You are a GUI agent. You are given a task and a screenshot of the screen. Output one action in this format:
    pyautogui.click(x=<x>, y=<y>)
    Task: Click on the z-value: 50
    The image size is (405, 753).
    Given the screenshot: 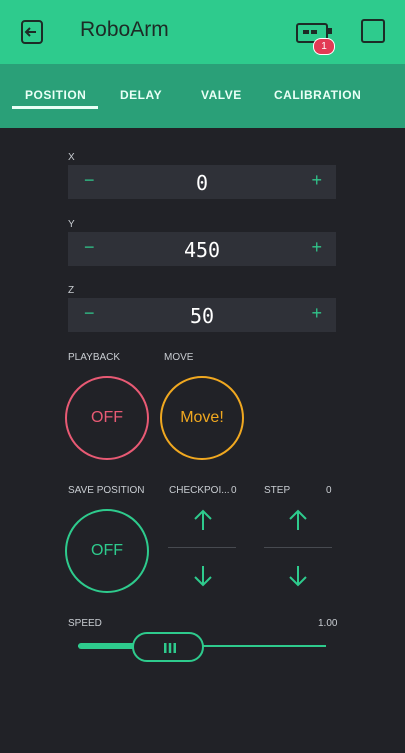 What is the action you would take?
    pyautogui.click(x=202, y=316)
    